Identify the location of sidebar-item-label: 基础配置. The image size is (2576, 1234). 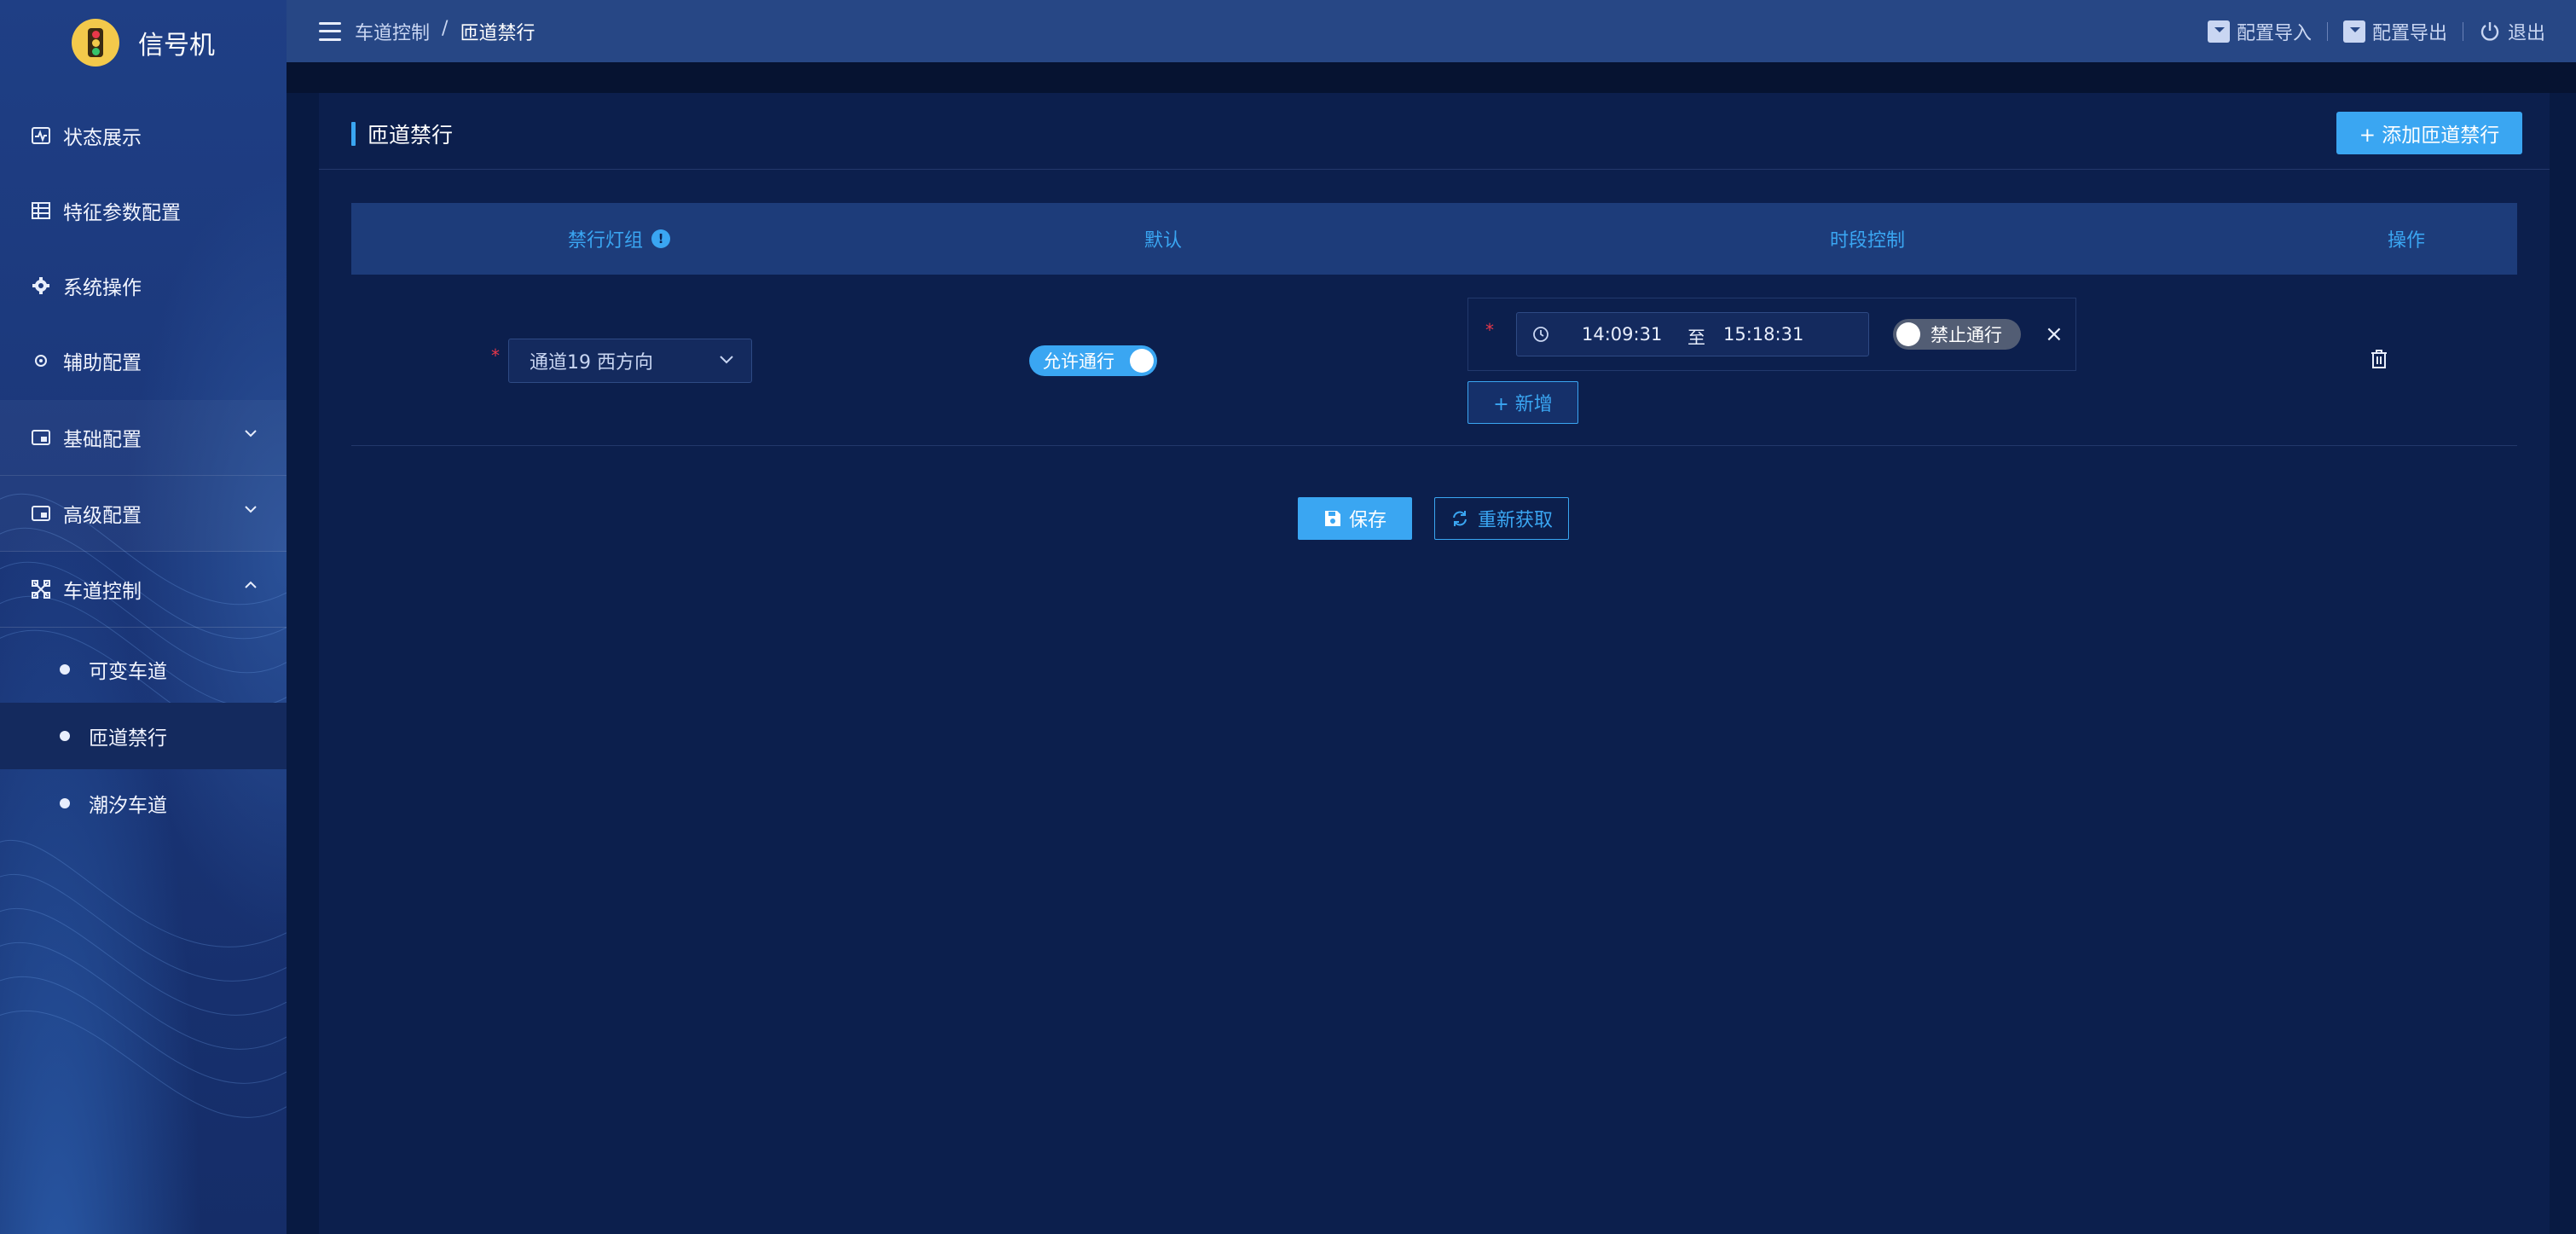
(103, 440).